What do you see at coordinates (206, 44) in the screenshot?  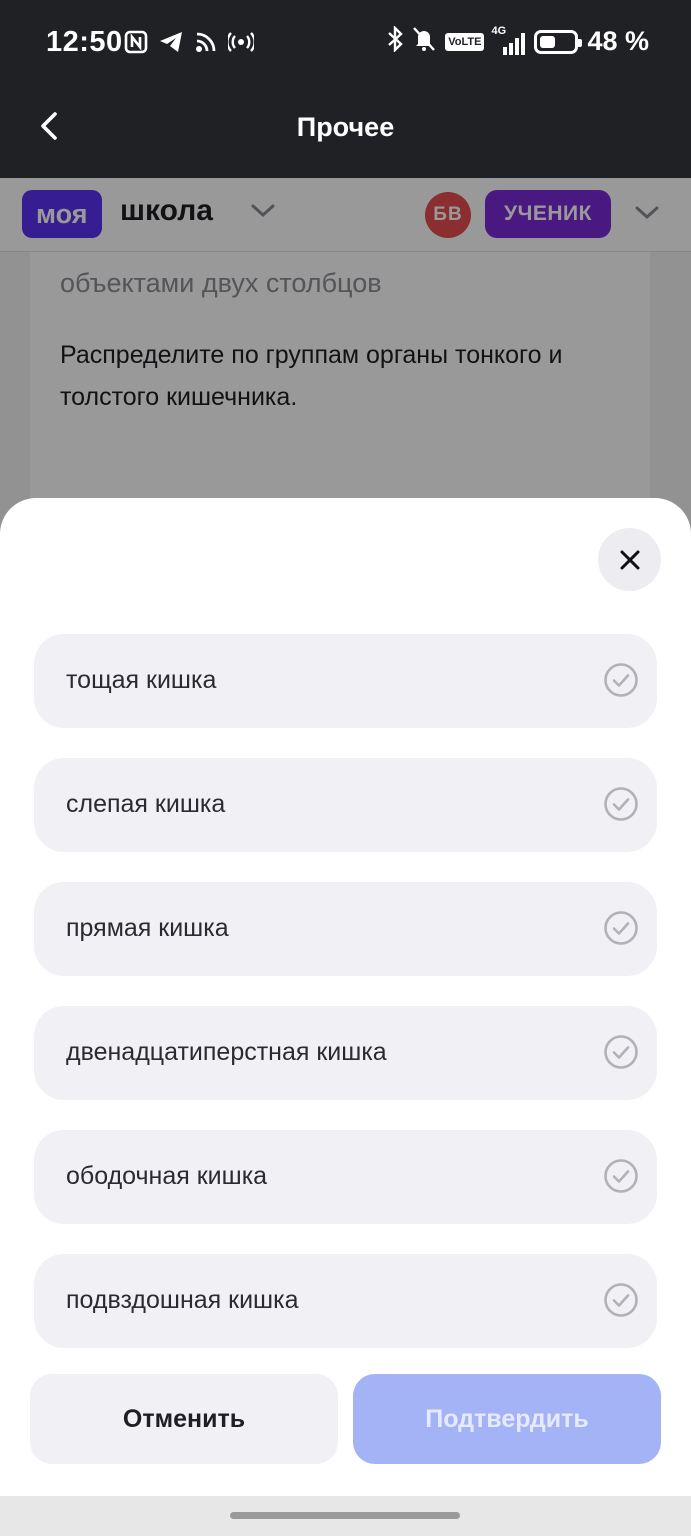 I see `cast-icon` at bounding box center [206, 44].